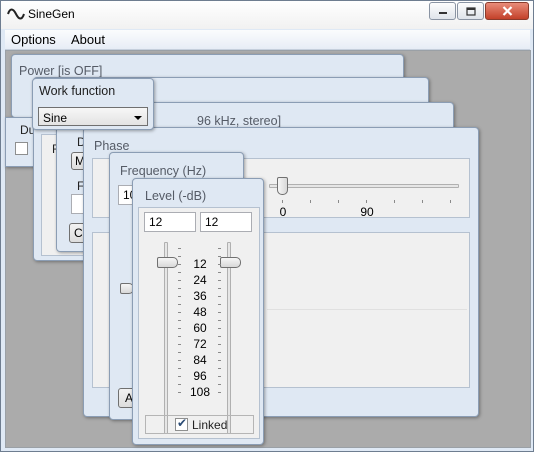 The image size is (534, 452). What do you see at coordinates (200, 296) in the screenshot?
I see `level-scale-label: 36` at bounding box center [200, 296].